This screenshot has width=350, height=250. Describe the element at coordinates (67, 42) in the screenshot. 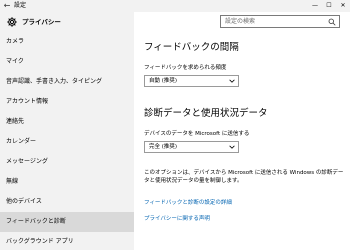

I see `sidebar-item-camera: カメラ` at that location.